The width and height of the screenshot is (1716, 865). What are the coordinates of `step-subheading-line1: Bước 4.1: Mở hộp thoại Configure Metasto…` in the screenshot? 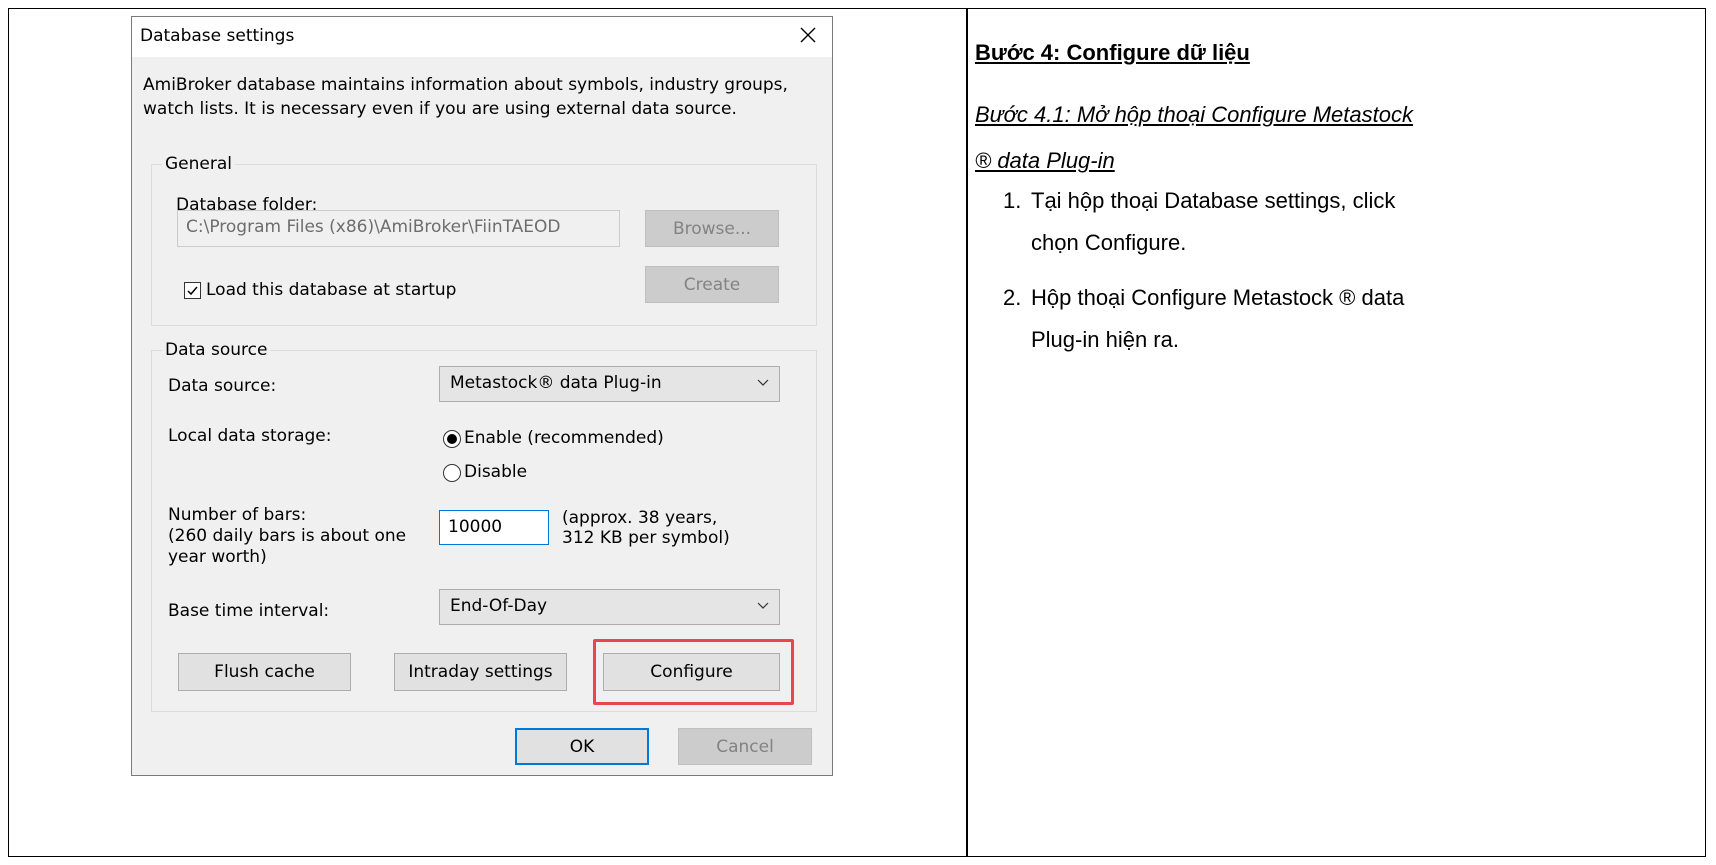 It's located at (1194, 114).